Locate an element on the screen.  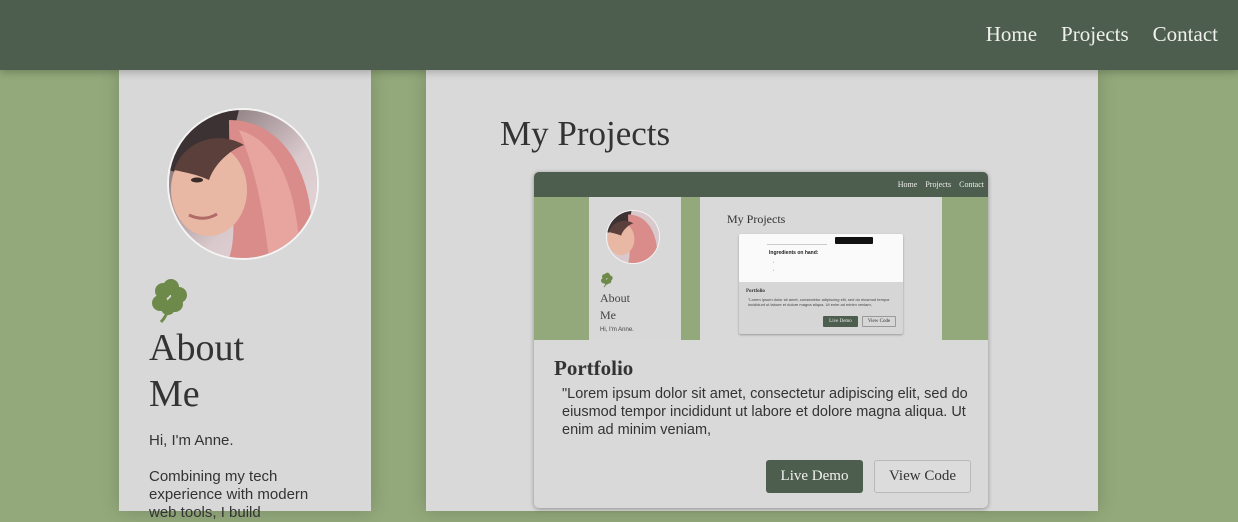
preview-clover-icon is located at coordinates (607, 280).